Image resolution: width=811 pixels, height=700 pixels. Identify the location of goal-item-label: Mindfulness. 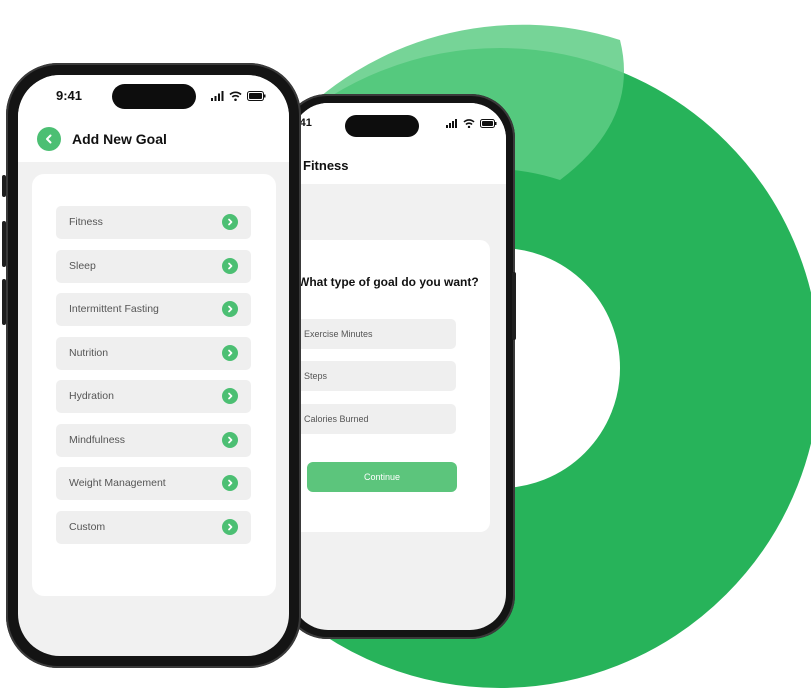
(97, 440).